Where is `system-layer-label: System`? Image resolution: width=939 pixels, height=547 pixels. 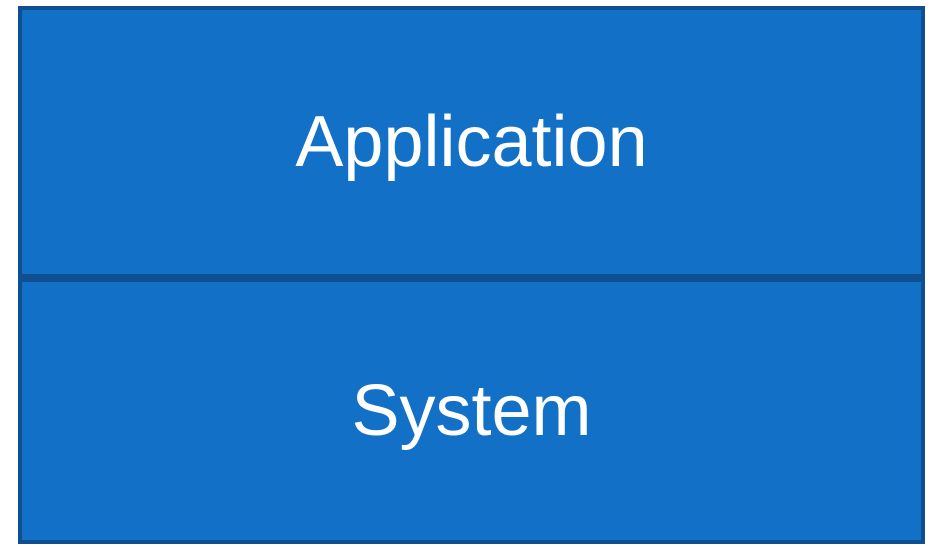
system-layer-label: System is located at coordinates (471, 411).